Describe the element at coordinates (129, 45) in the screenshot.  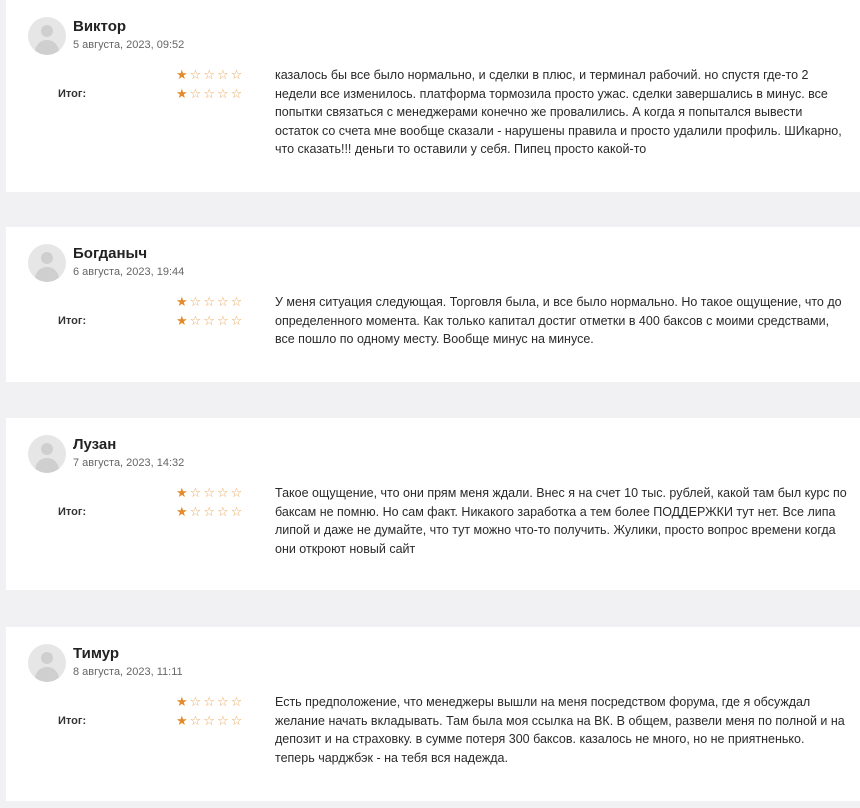
I see `review-date: 5 августа, 2023, 09:52` at that location.